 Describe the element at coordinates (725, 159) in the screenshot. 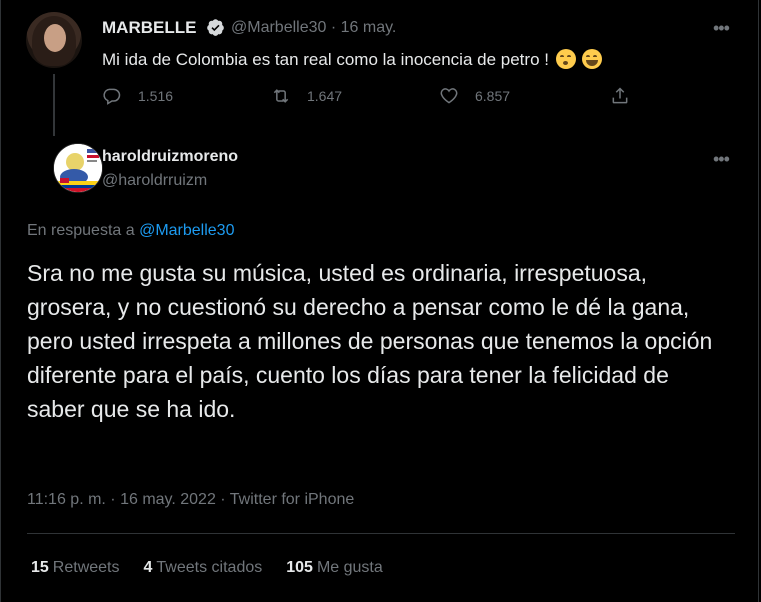

I see `main-more-options-icon: •••` at that location.